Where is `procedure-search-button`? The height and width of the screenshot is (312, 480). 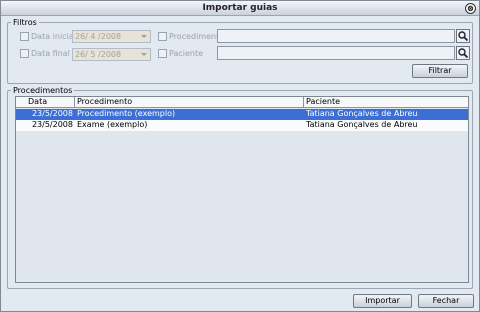
procedure-search-button is located at coordinates (463, 36).